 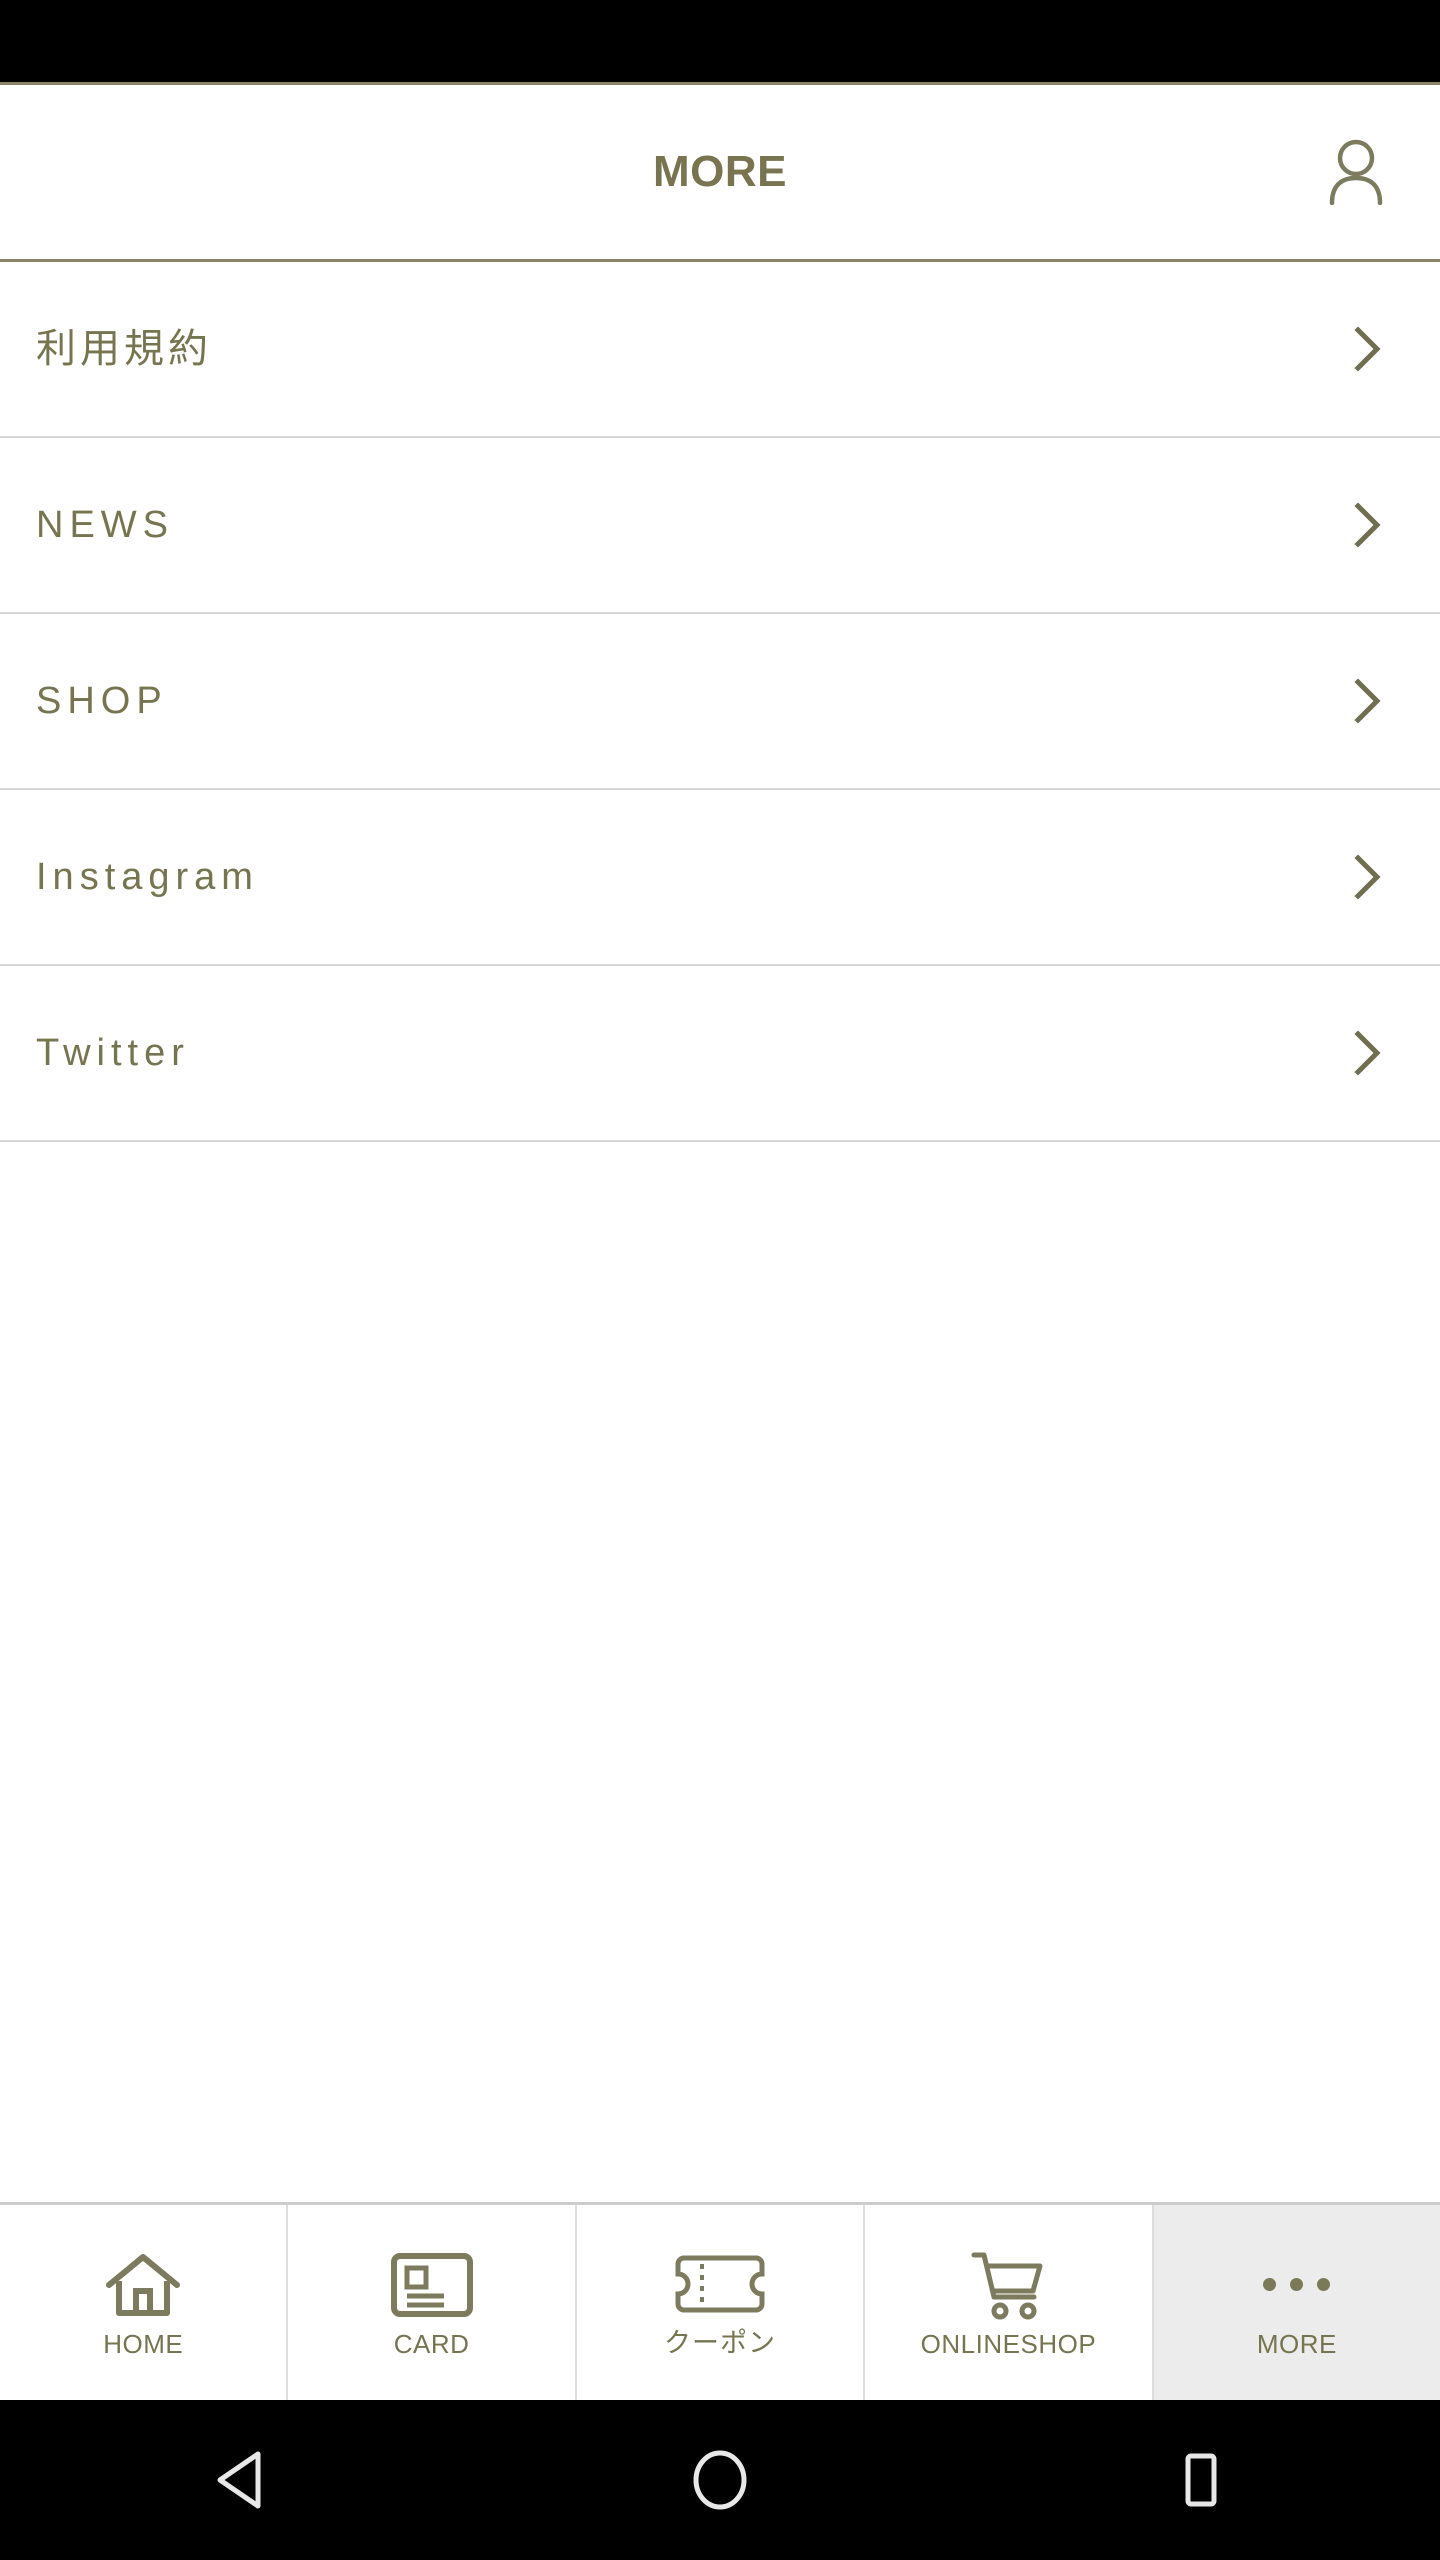 What do you see at coordinates (102, 701) in the screenshot?
I see `list-item-label: SHOP` at bounding box center [102, 701].